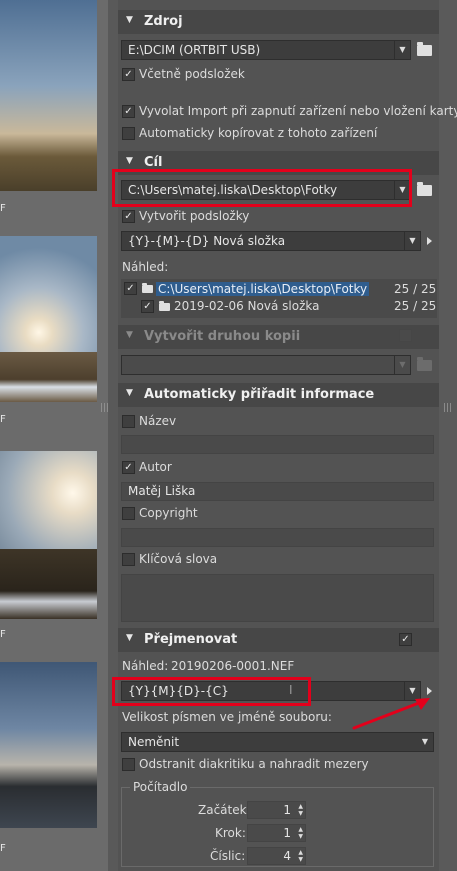  What do you see at coordinates (278, 22) in the screenshot?
I see `section-header-source: ▼ Zdroj` at bounding box center [278, 22].